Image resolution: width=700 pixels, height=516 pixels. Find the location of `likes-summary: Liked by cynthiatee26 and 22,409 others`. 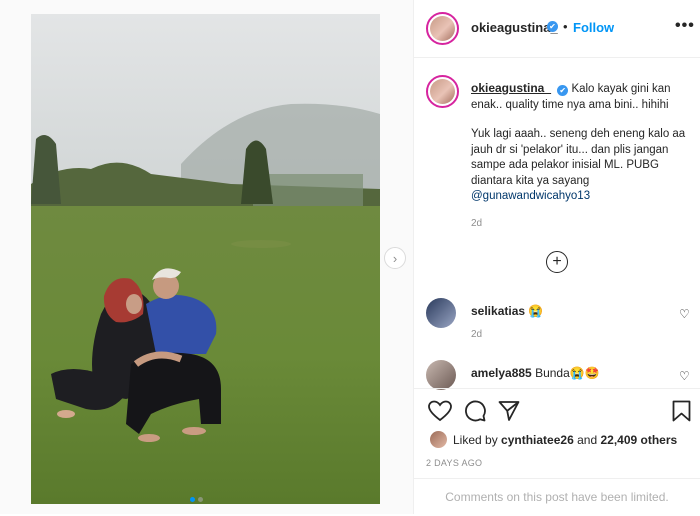

likes-summary: Liked by cynthiatee26 and 22,409 others is located at coordinates (553, 439).